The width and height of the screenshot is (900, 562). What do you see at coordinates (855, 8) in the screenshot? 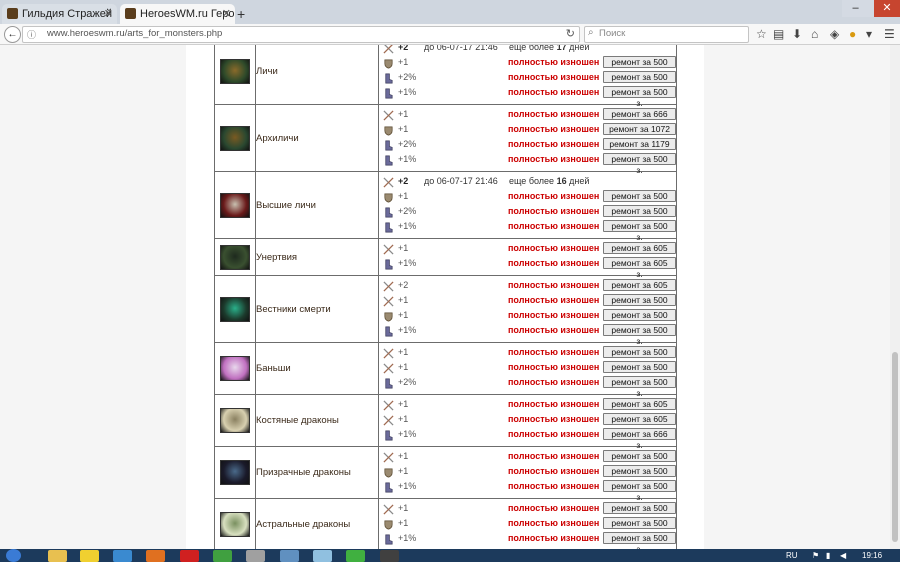
I see `minimize-window-icon: –` at bounding box center [855, 8].